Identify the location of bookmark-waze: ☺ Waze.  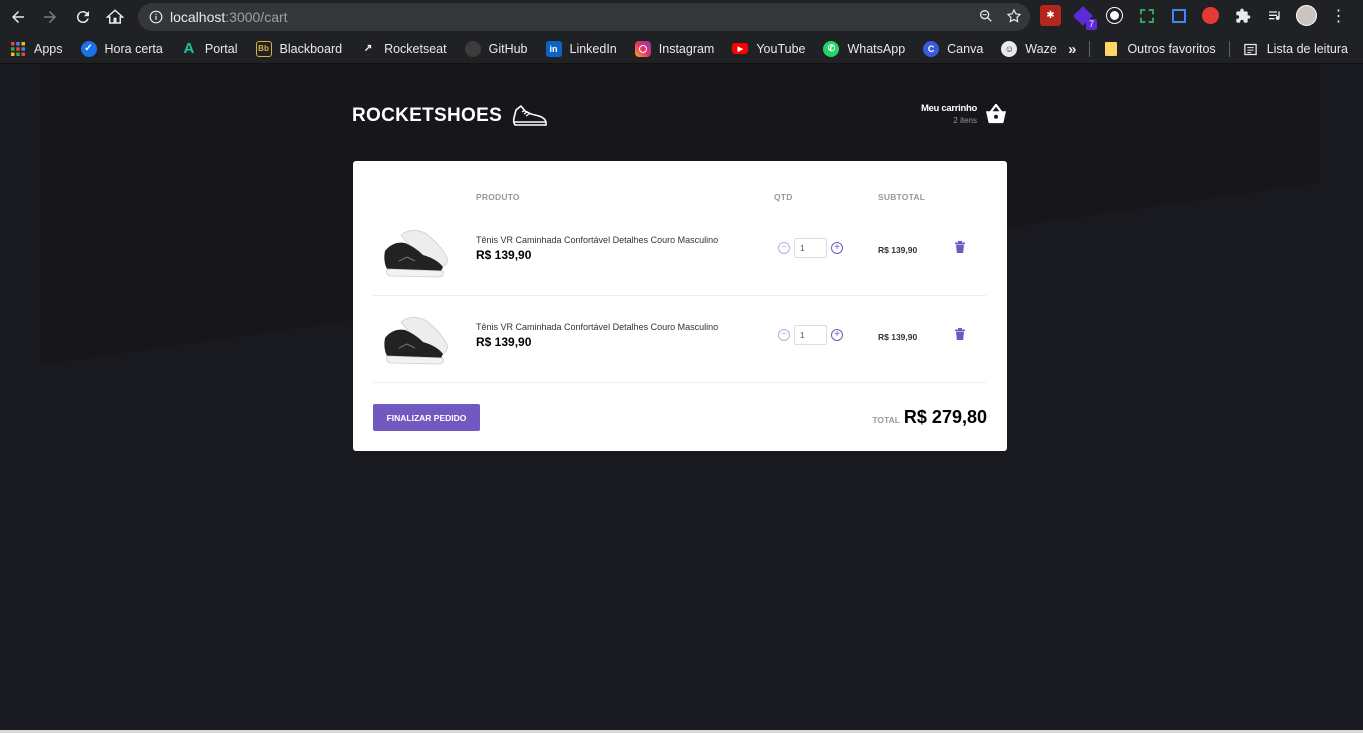
(1029, 49).